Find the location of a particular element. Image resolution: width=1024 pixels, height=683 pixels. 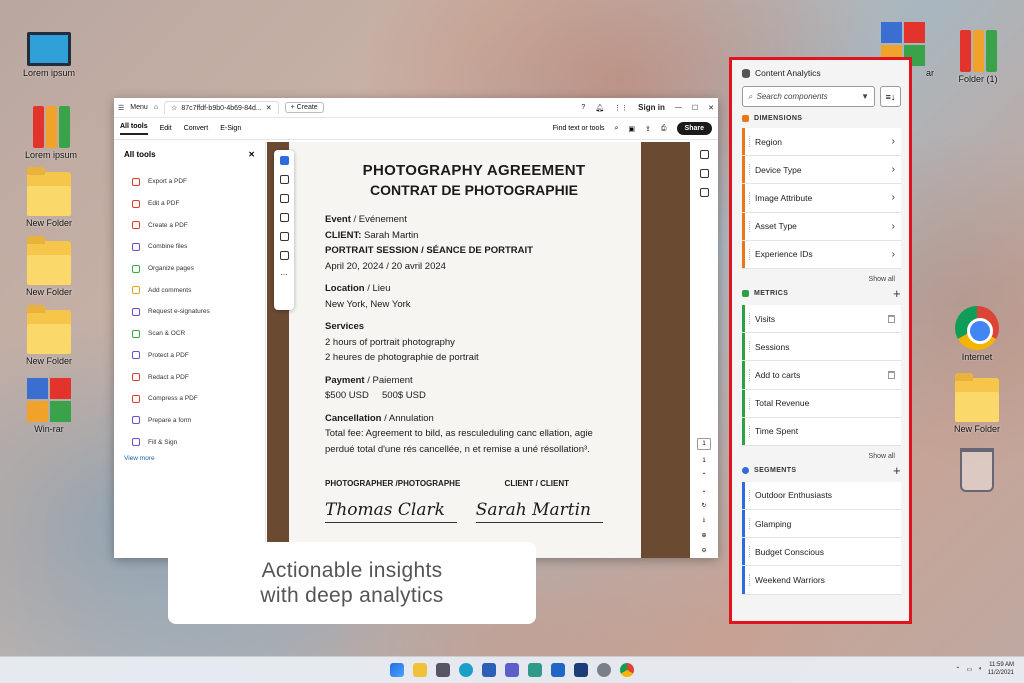

teams-icon is located at coordinates (512, 670).